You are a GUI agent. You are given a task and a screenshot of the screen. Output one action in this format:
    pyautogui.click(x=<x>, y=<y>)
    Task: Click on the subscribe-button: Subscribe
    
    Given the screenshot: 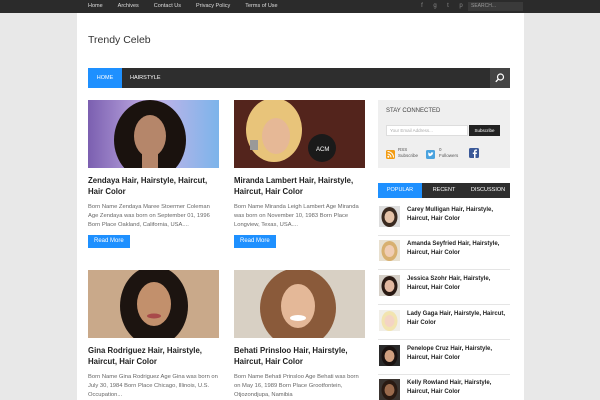 What is the action you would take?
    pyautogui.click(x=484, y=130)
    